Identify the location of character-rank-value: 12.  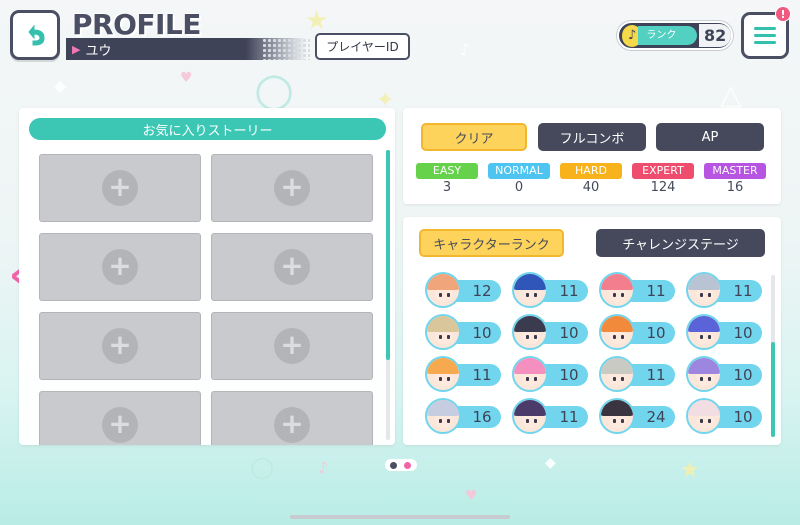
(482, 291).